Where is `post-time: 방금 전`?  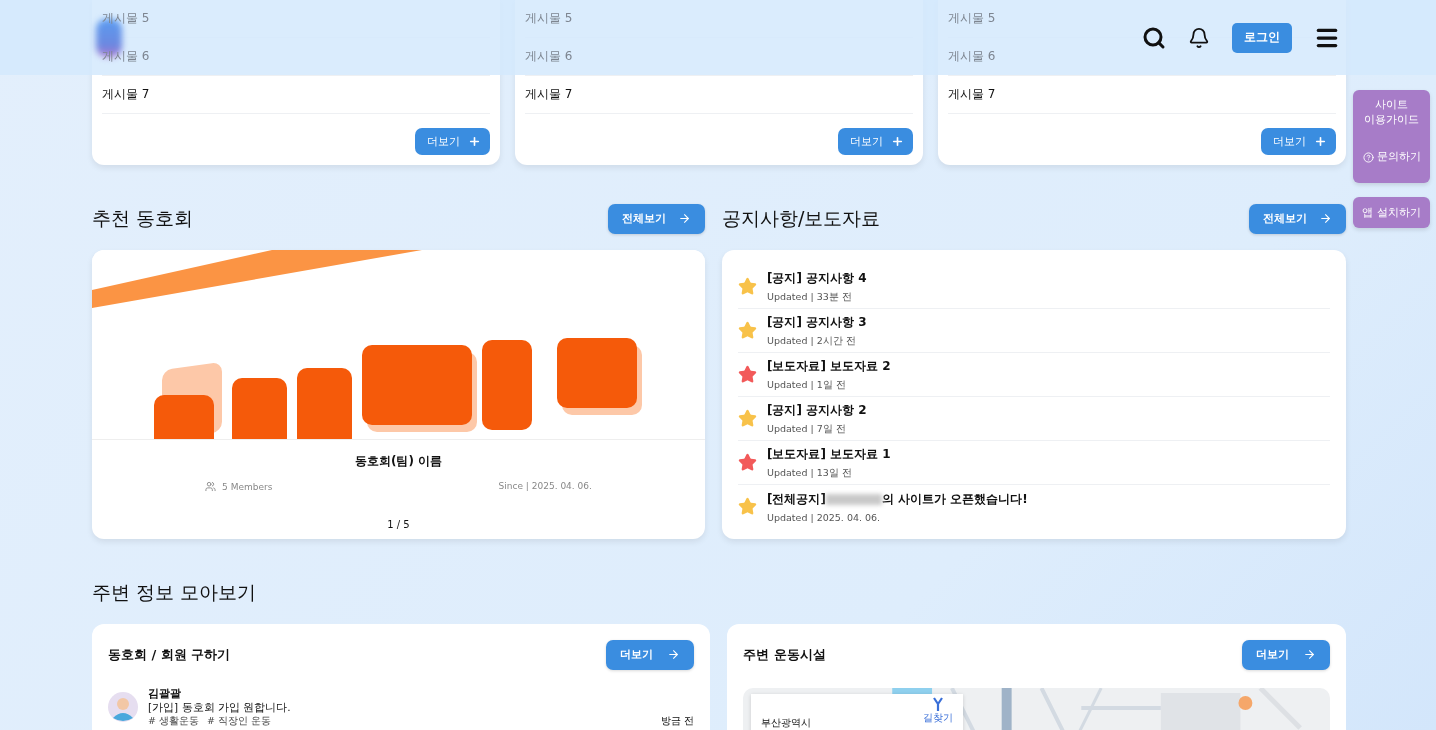
post-time: 방금 전 is located at coordinates (677, 721).